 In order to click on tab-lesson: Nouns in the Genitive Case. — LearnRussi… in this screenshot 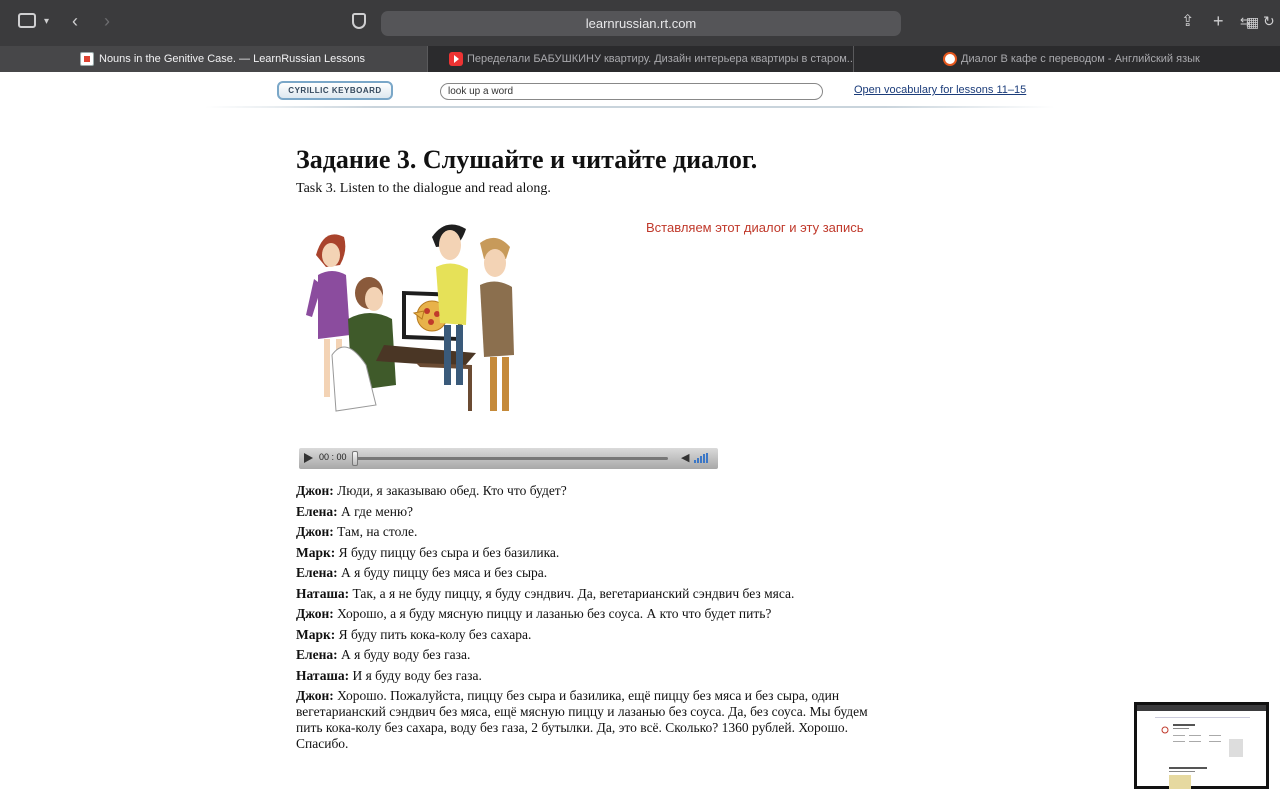, I will do `click(213, 59)`.